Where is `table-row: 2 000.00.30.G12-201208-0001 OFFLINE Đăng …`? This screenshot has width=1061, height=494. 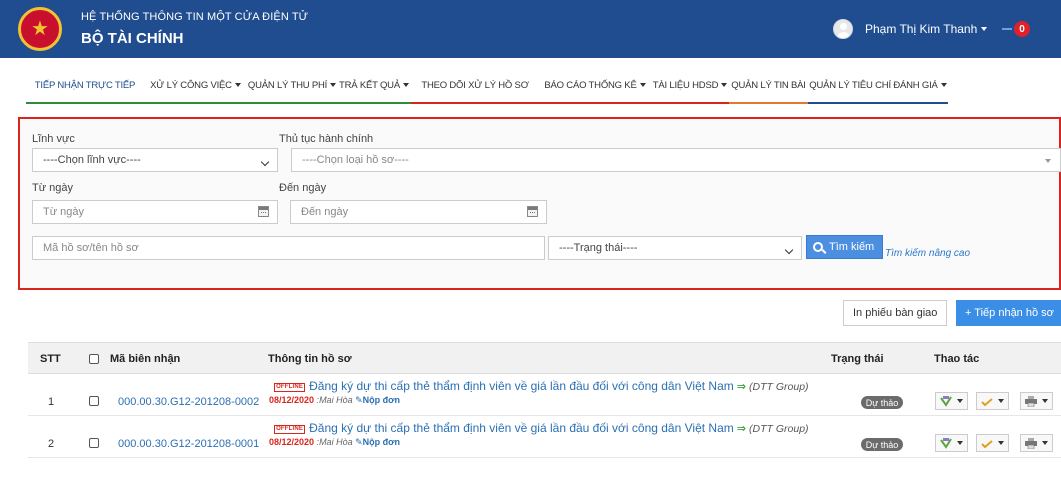 table-row: 2 000.00.30.G12-201208-0001 OFFLINE Đăng … is located at coordinates (544, 437).